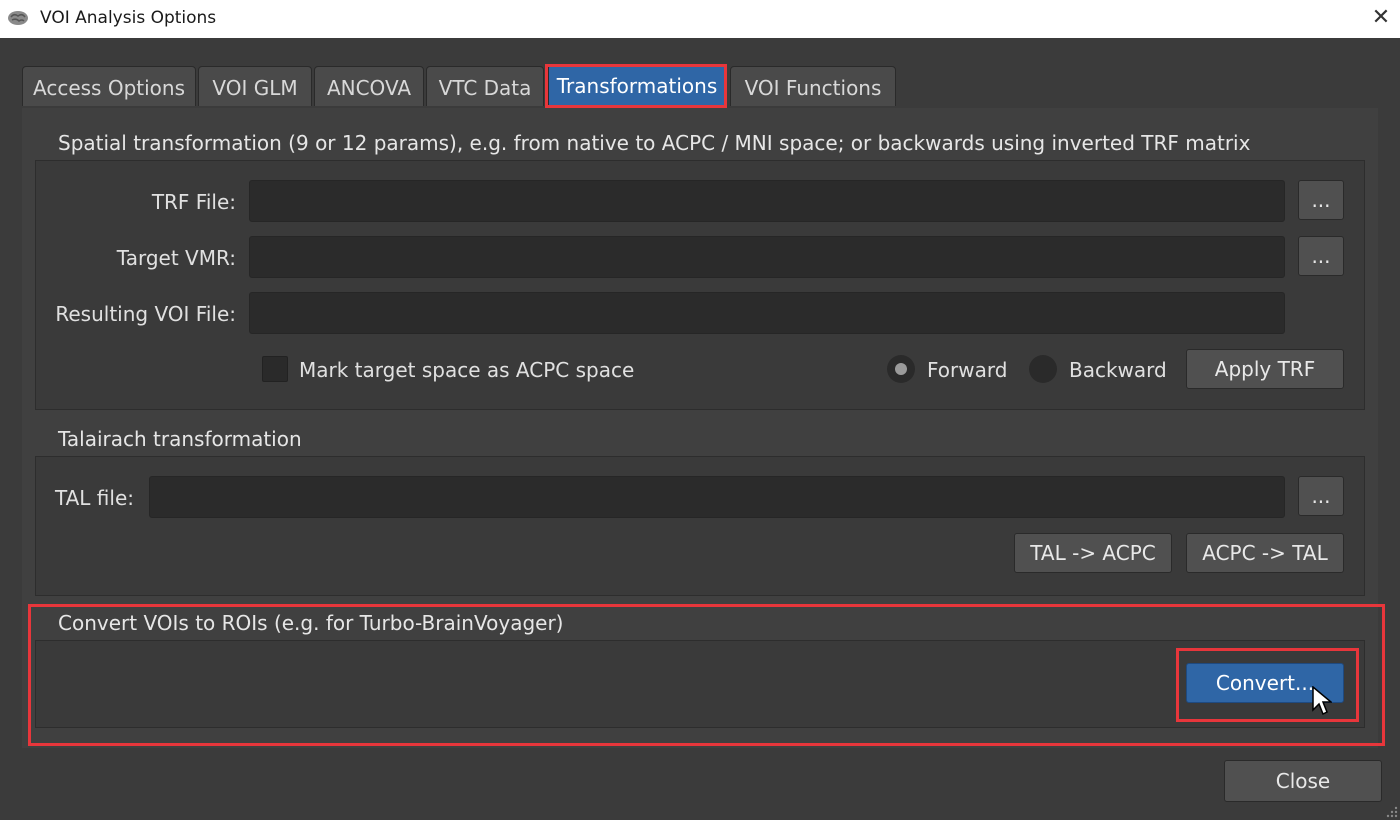 This screenshot has width=1400, height=820. I want to click on mouse-cursor-icon, so click(1322, 701).